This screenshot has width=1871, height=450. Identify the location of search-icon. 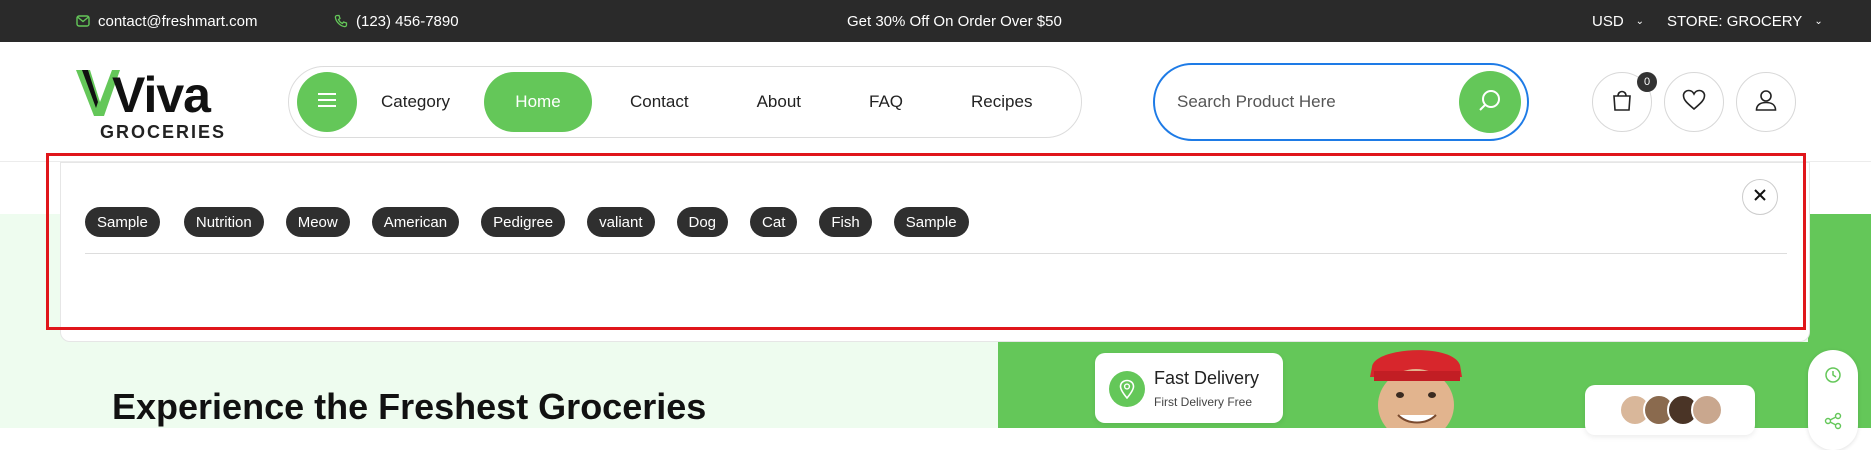
(1490, 102).